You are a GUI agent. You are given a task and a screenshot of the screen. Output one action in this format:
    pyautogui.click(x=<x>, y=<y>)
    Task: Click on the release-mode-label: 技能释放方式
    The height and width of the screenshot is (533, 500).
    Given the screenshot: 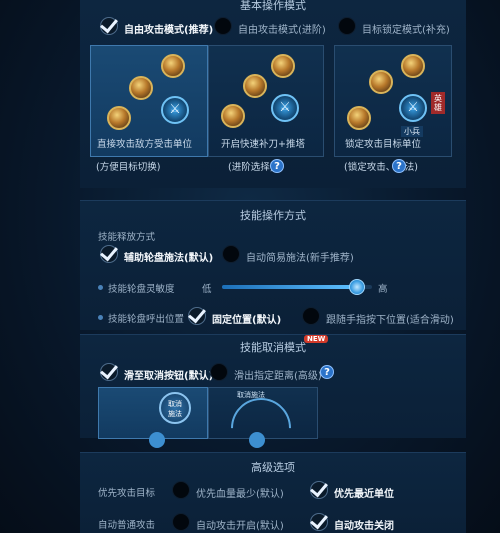 What is the action you would take?
    pyautogui.click(x=127, y=237)
    